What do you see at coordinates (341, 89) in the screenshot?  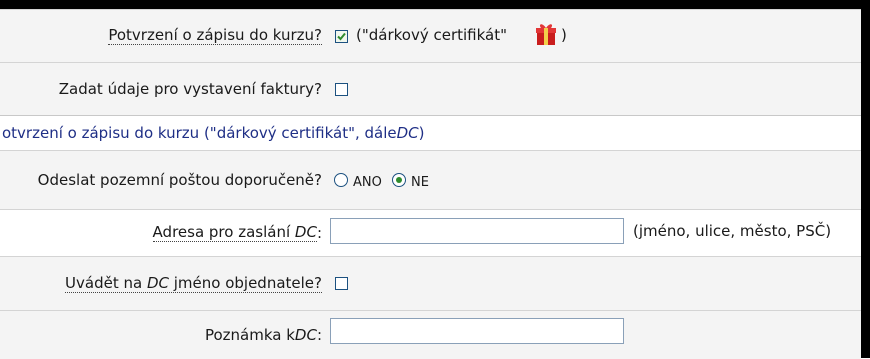 I see `invoice-checkbox` at bounding box center [341, 89].